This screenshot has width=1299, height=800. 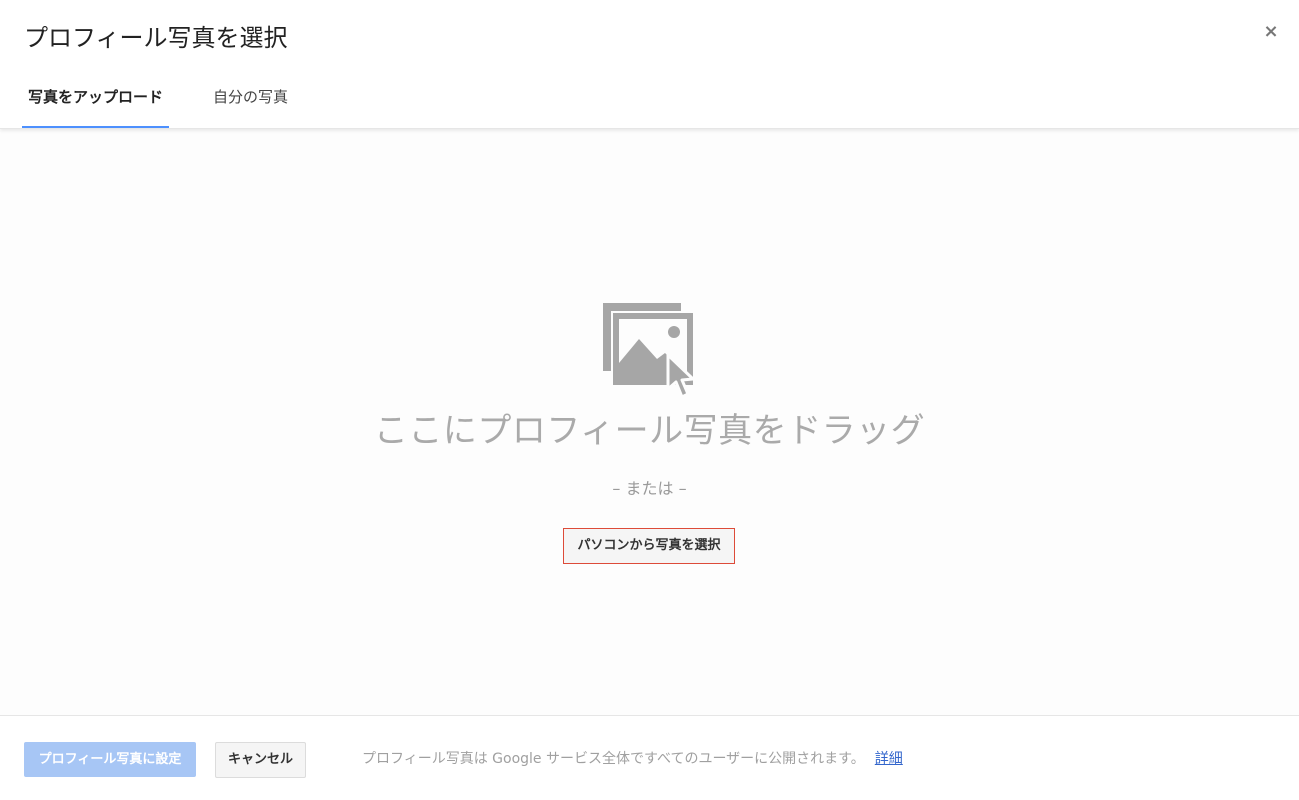 I want to click on visibility-note-text: プロフィール写真は Google サービス全体ですべてのユーザーに公開されます。, so click(x=613, y=759).